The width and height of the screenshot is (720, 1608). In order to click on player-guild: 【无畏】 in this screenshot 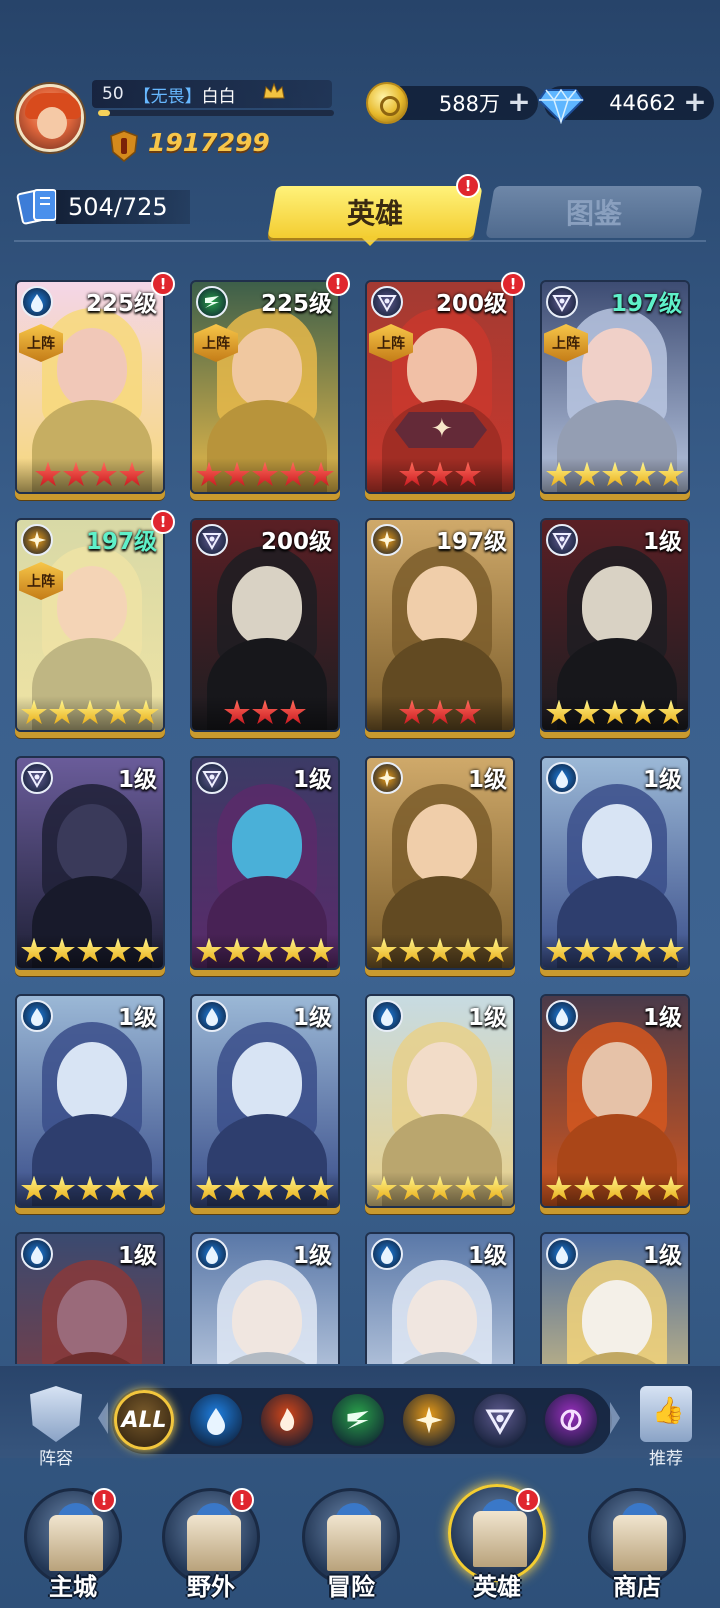, I will do `click(167, 96)`.